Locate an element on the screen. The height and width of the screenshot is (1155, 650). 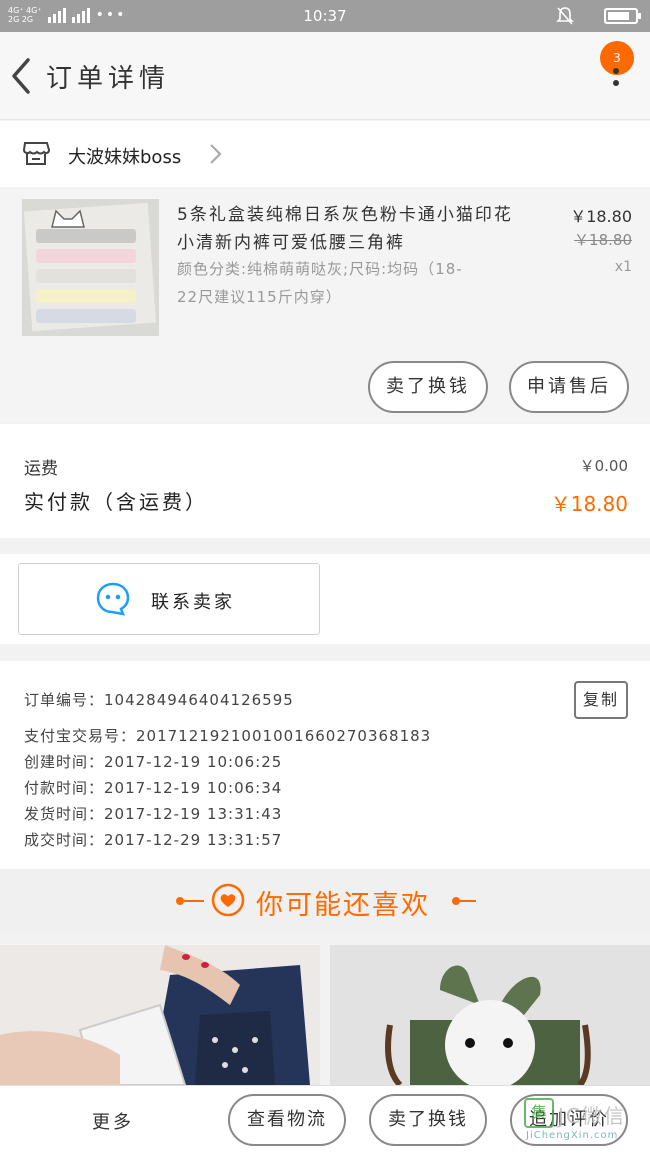
header: 订单详情 3 is located at coordinates (325, 76).